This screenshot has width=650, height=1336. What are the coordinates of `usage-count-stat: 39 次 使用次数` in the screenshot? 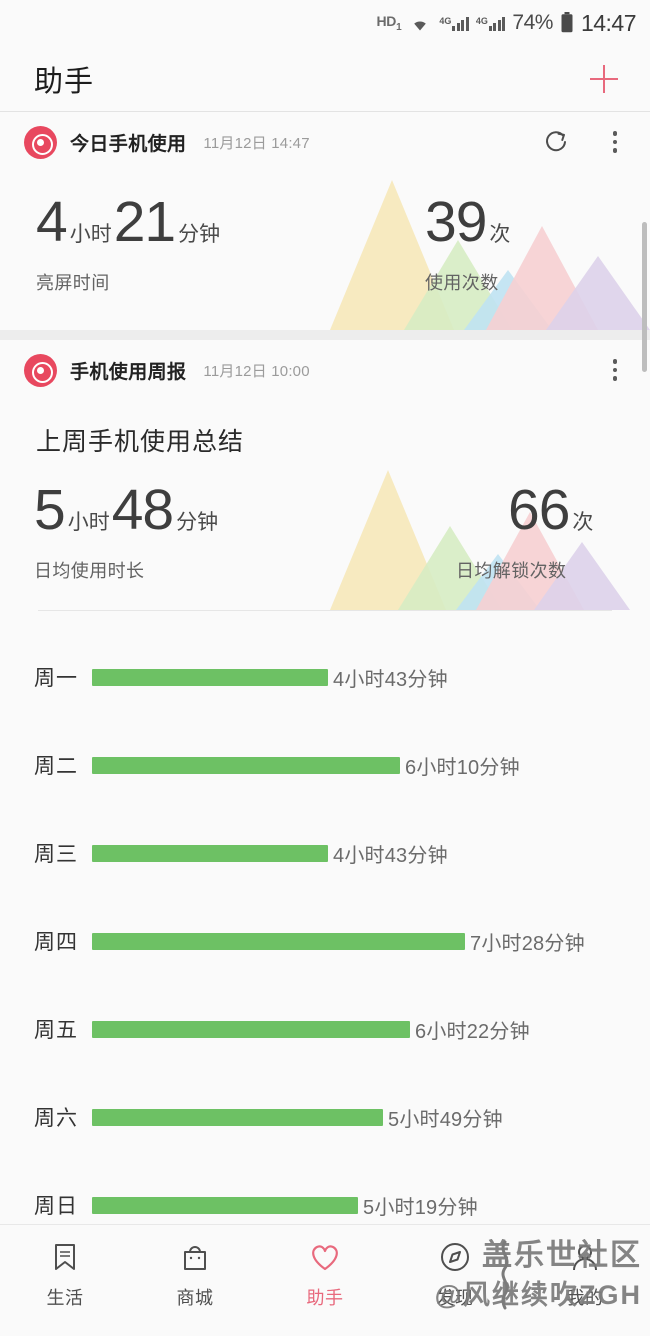 It's located at (468, 244).